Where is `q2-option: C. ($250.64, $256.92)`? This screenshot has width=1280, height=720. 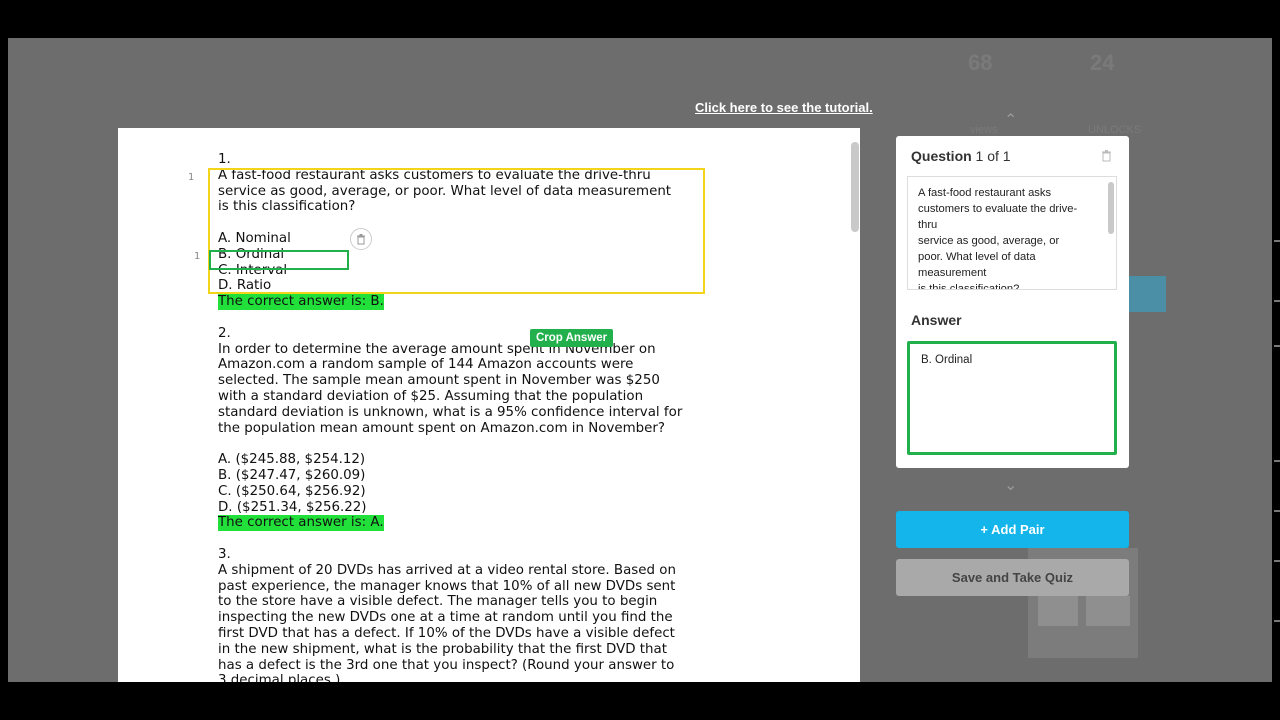 q2-option: C. ($250.64, $256.92) is located at coordinates (292, 491).